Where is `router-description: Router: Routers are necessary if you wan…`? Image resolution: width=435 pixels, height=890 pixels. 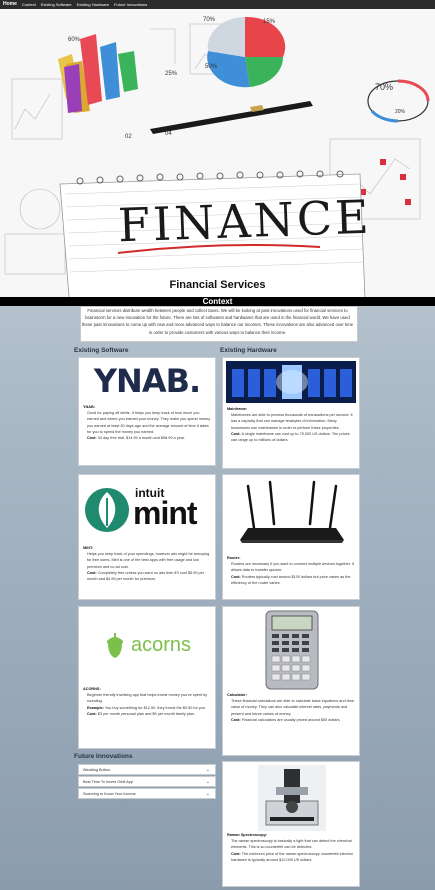 router-description: Router: Routers are necessary if you wan… is located at coordinates (291, 570).